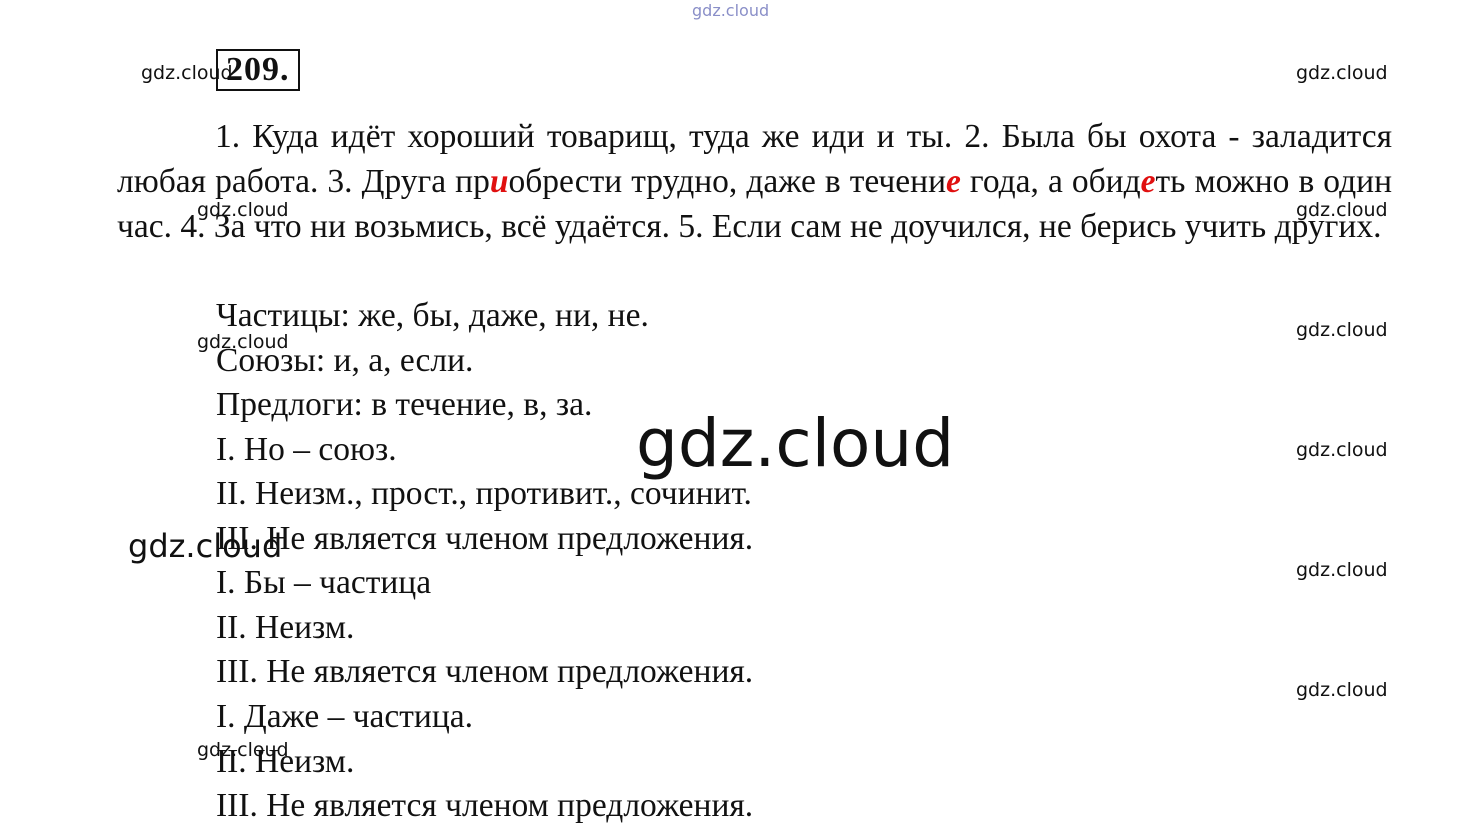 The image size is (1460, 833). I want to click on highlighted-letter: и, so click(499, 181).